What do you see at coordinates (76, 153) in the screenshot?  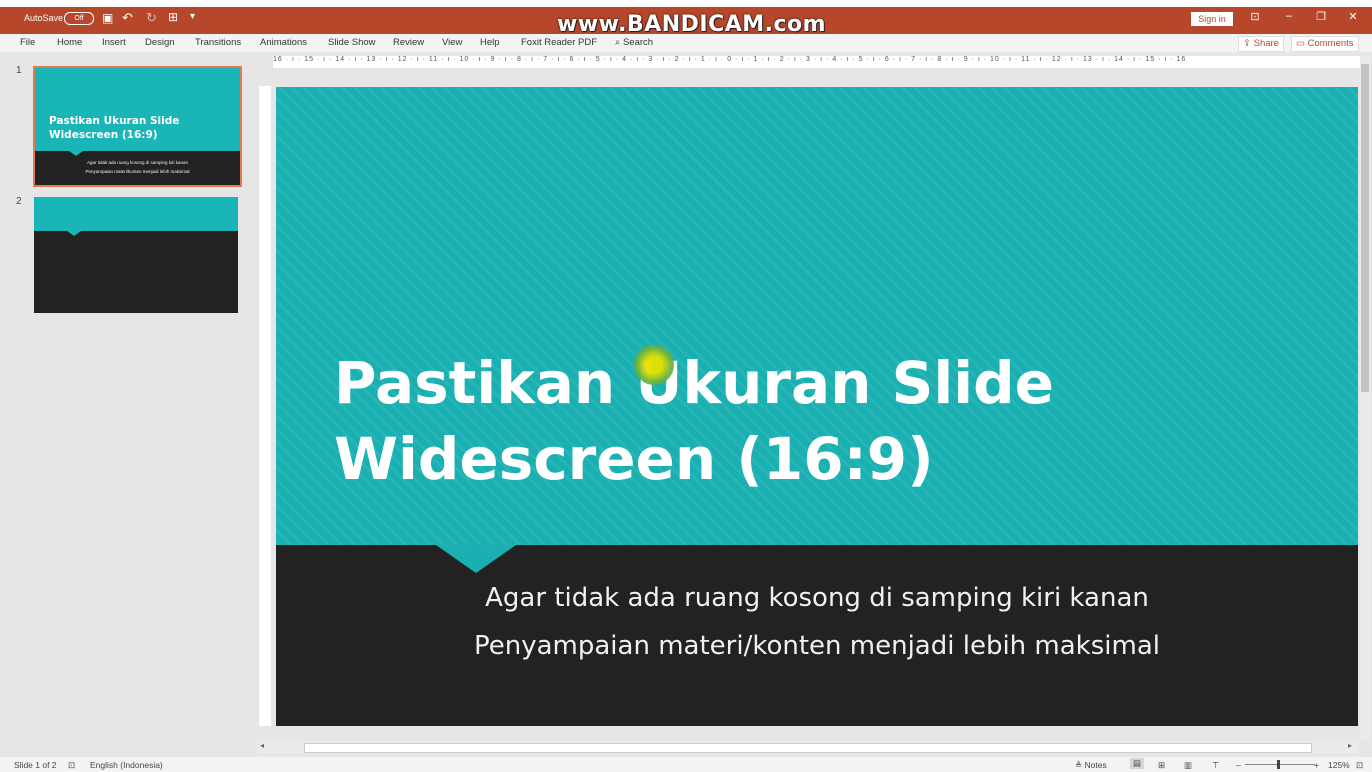 I see `thumb1-notch` at bounding box center [76, 153].